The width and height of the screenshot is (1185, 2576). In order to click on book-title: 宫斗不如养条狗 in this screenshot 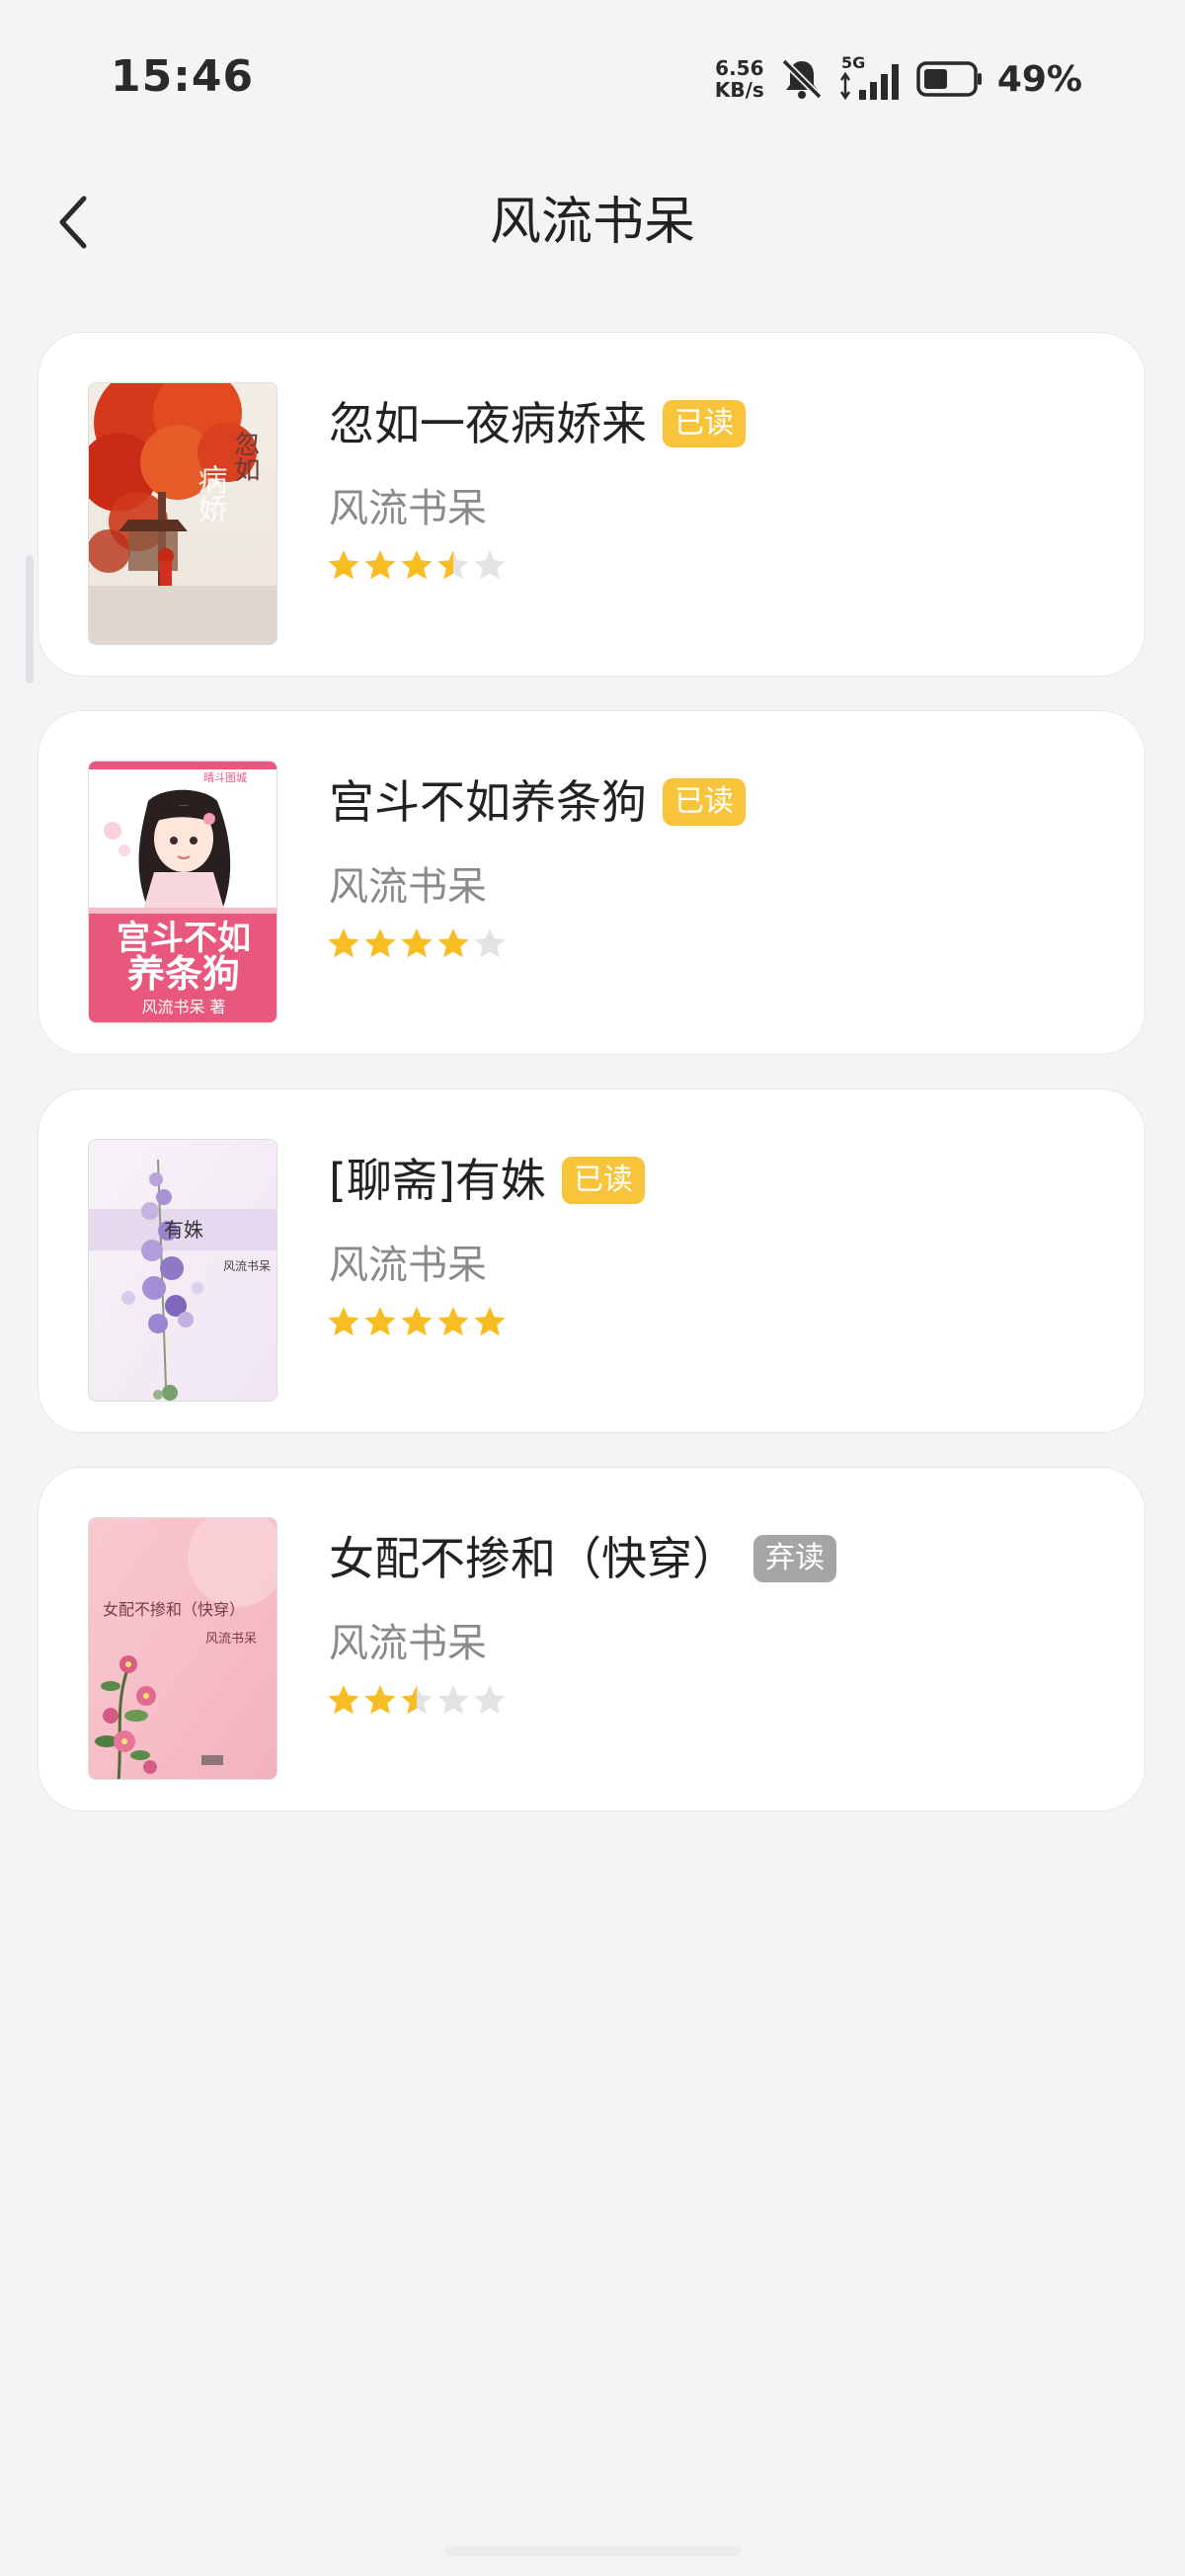, I will do `click(488, 802)`.